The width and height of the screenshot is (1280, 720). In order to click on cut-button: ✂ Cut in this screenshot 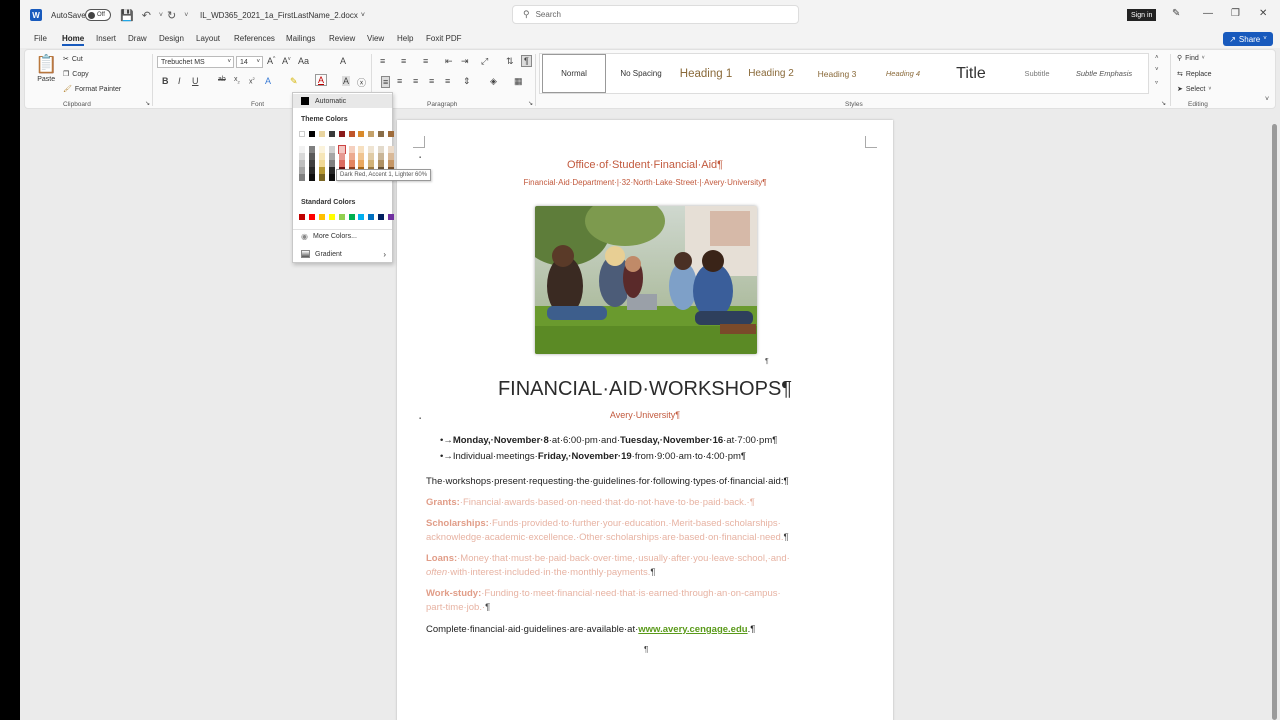, I will do `click(73, 59)`.